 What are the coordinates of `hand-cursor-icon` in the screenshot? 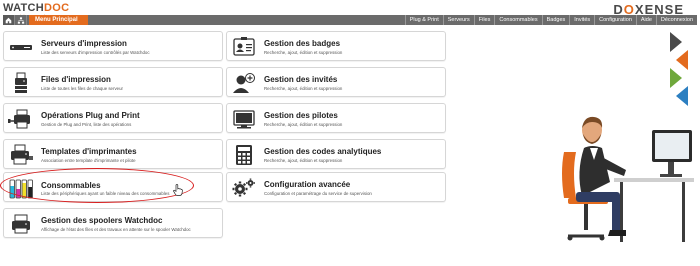 It's located at (178, 190).